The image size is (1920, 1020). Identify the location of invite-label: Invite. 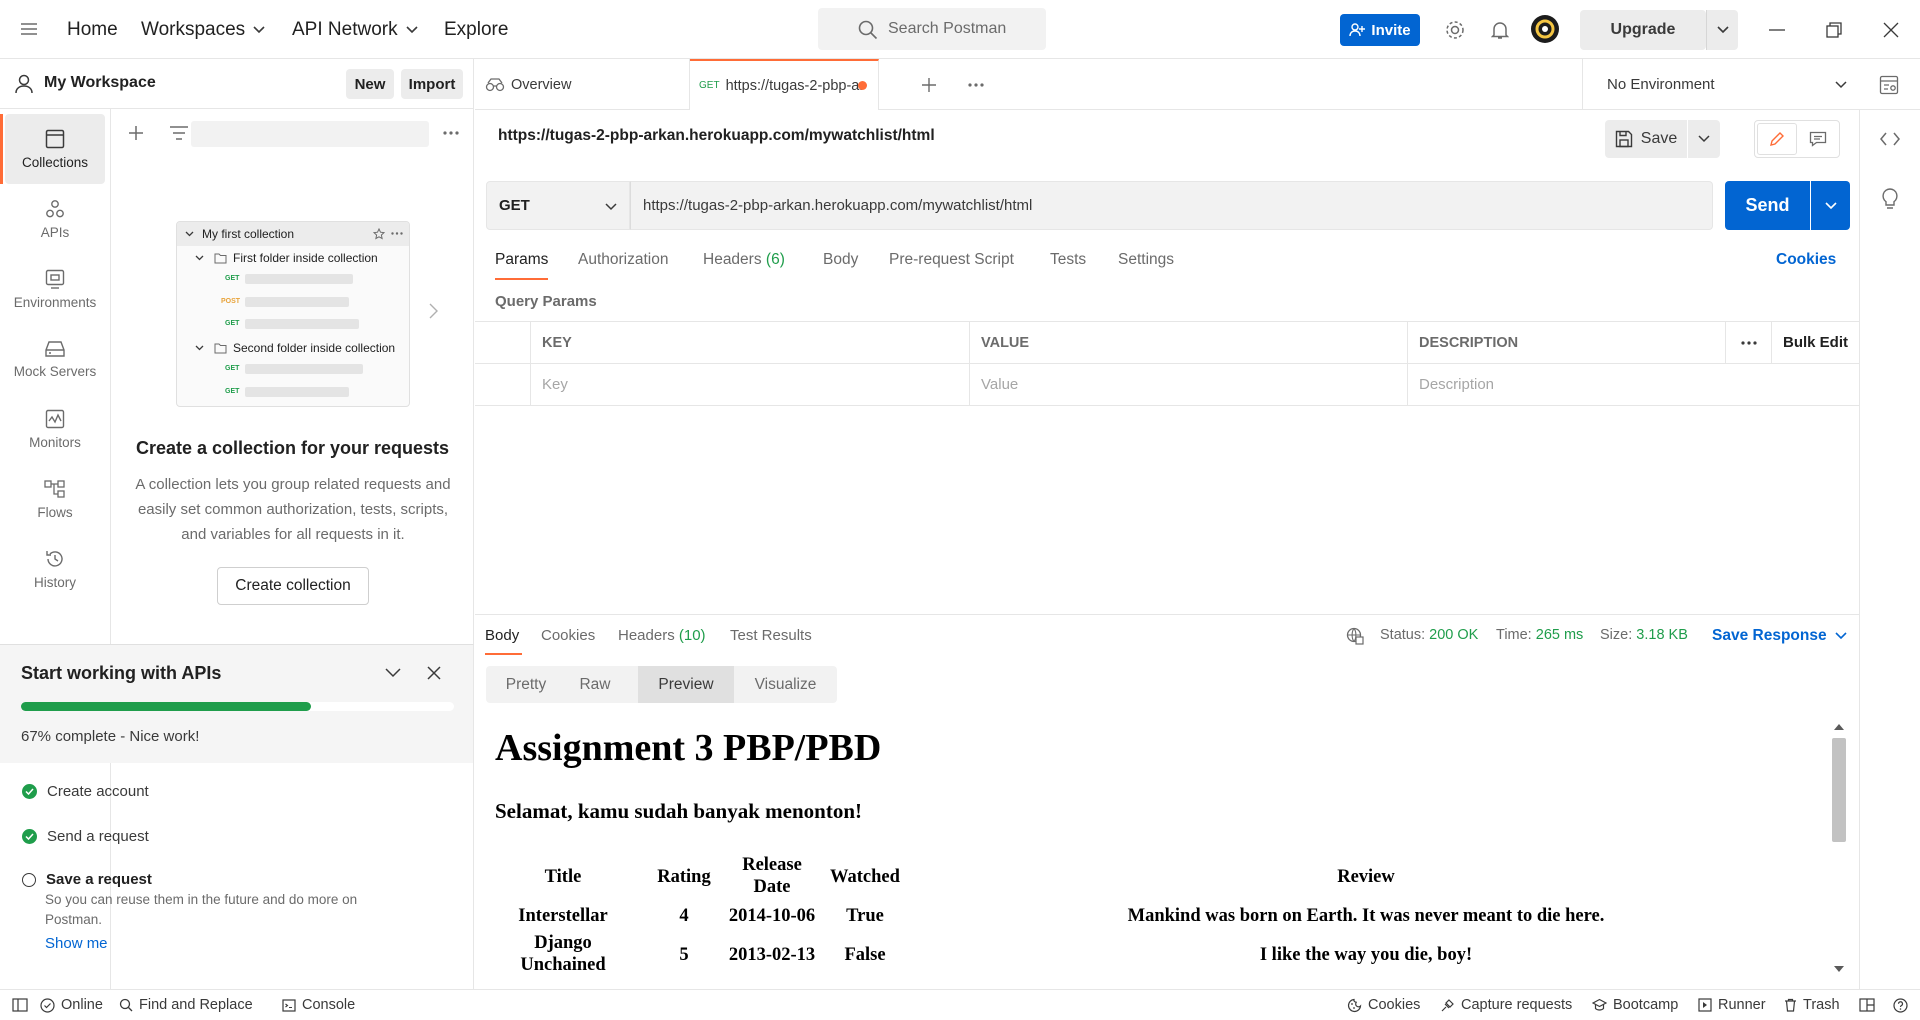
(1391, 30).